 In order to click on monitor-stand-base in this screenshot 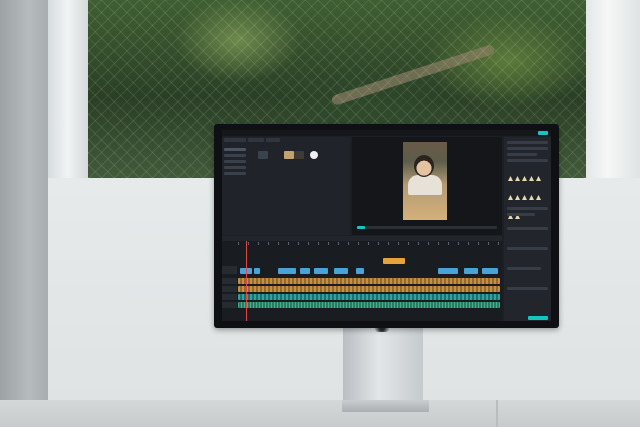, I will do `click(385, 406)`.